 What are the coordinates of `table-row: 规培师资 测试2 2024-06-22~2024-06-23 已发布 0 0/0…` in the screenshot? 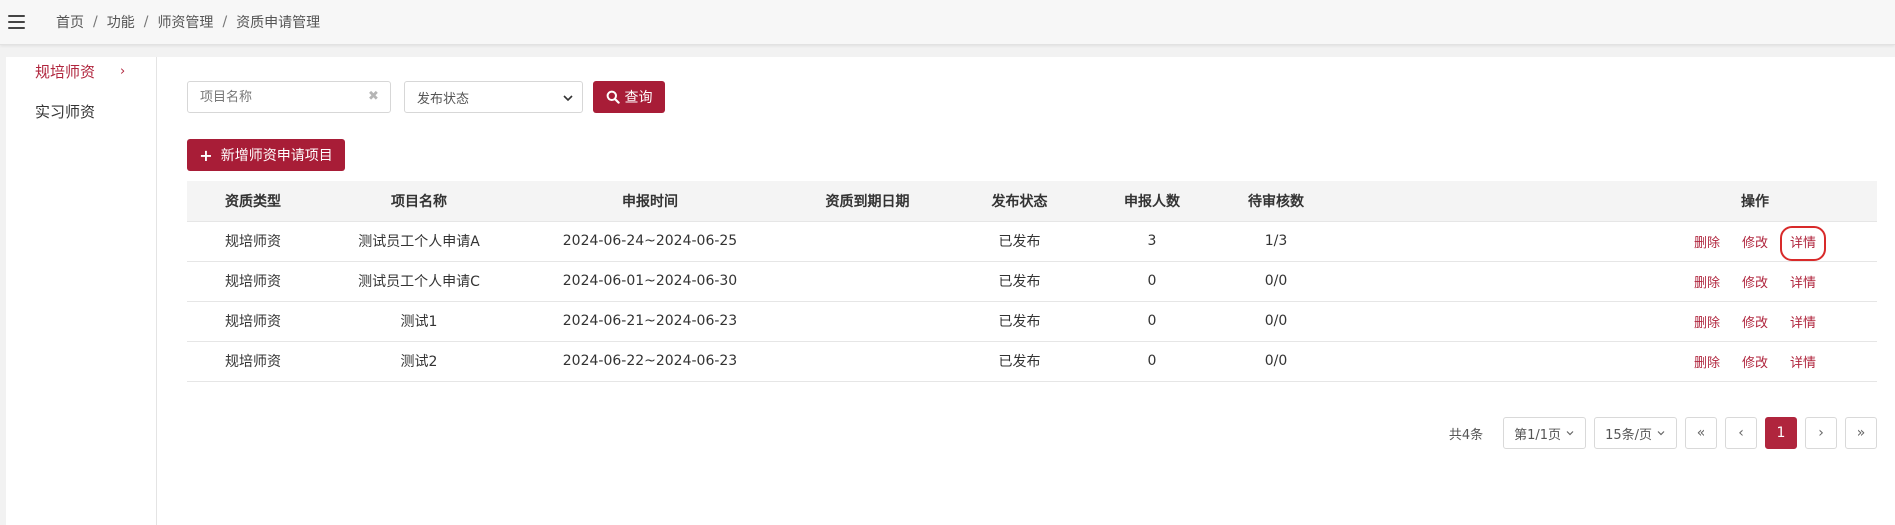 It's located at (1032, 361).